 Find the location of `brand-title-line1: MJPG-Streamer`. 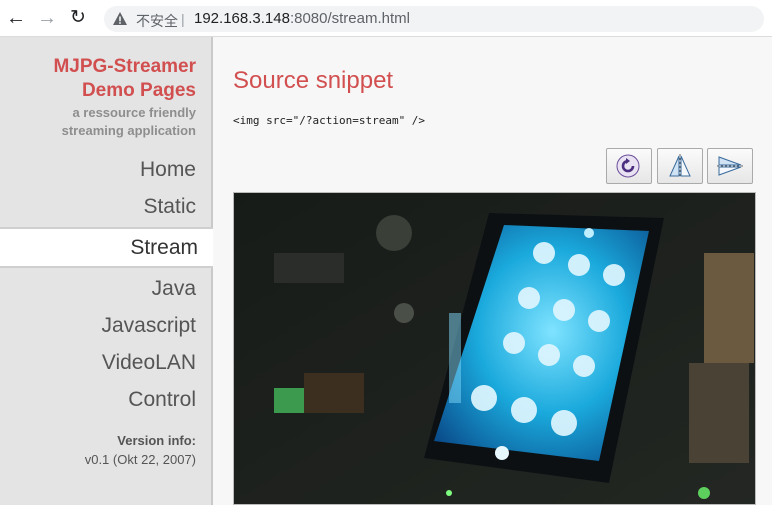

brand-title-line1: MJPG-Streamer is located at coordinates (124, 66).